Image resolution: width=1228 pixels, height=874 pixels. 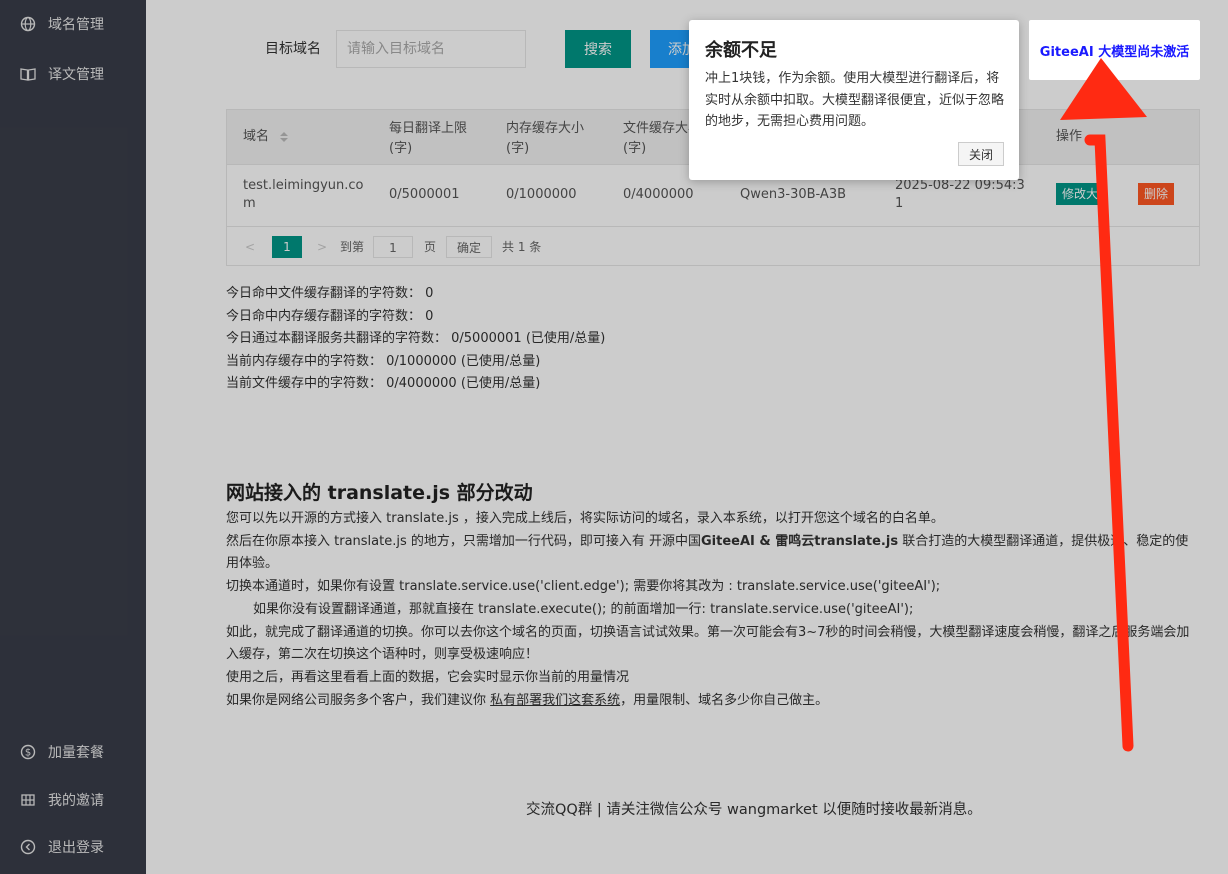 I want to click on dialog-title: 余额不足, so click(x=741, y=50).